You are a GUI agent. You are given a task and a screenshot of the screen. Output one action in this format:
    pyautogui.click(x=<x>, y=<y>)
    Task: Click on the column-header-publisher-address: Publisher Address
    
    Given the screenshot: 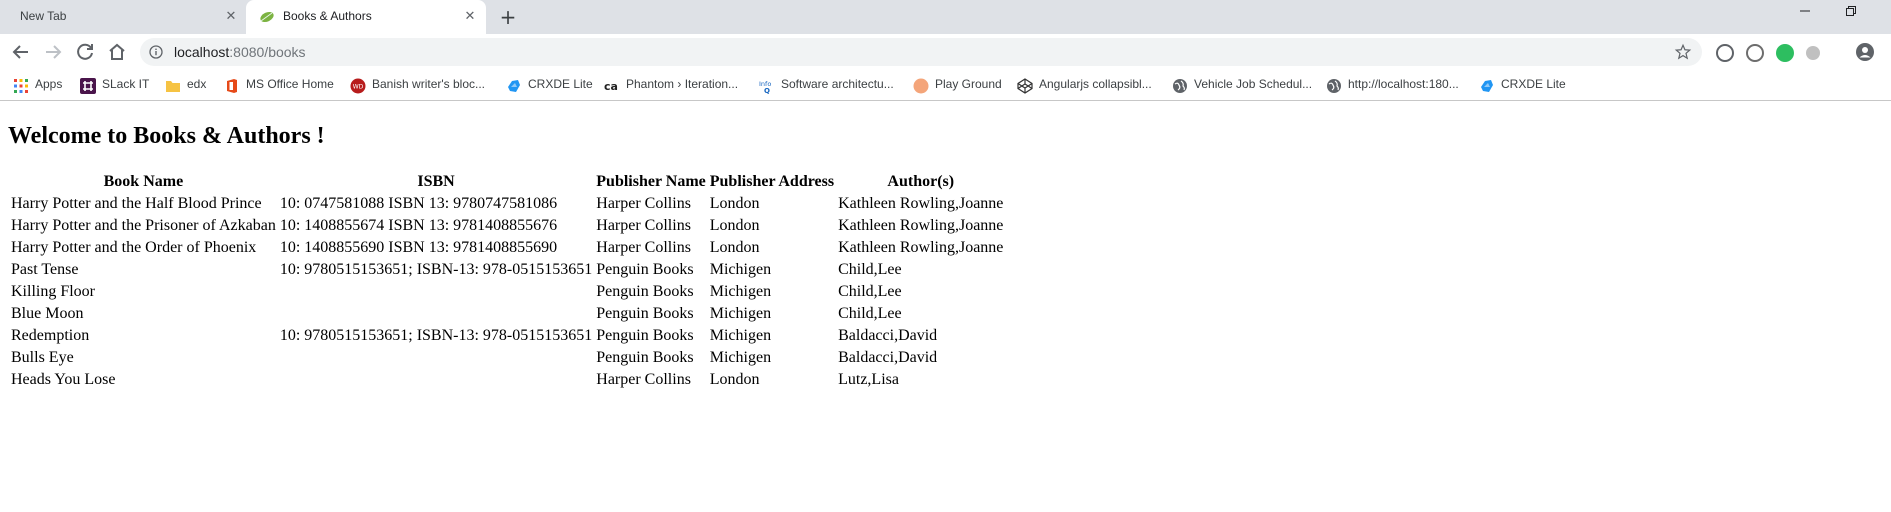 What is the action you would take?
    pyautogui.click(x=772, y=181)
    